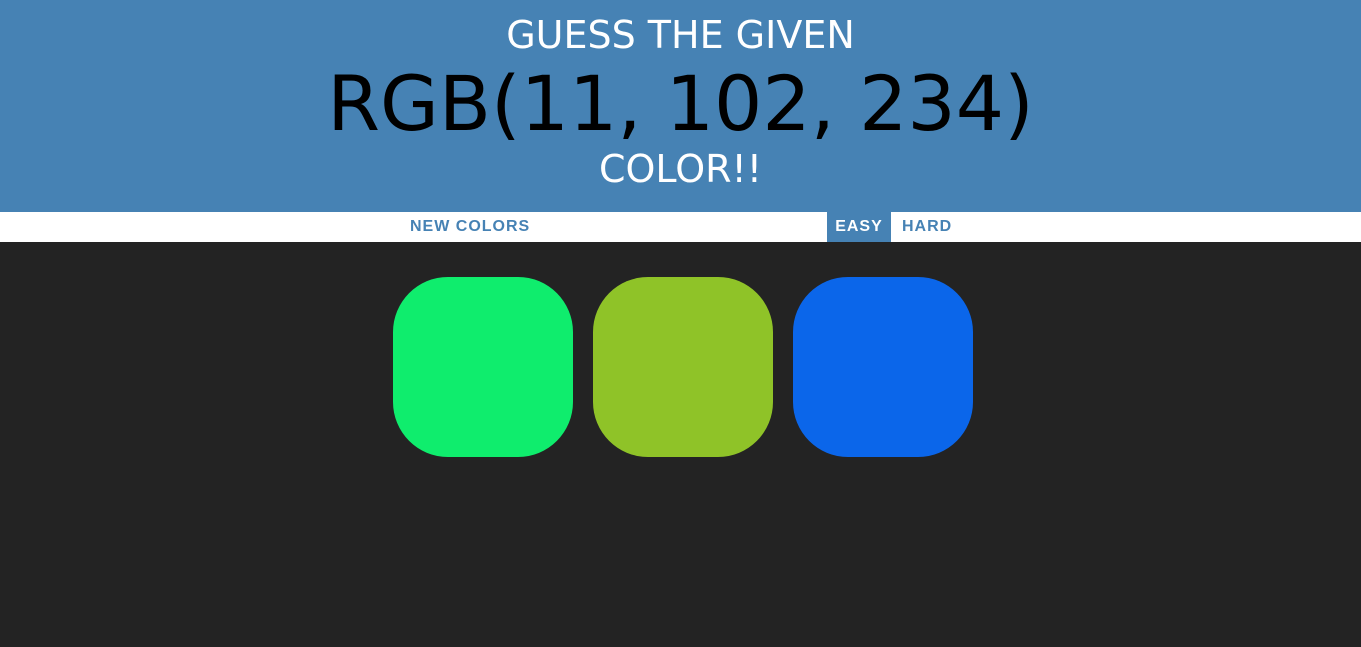  I want to click on new-colors-button: NEW COLORS, so click(470, 227).